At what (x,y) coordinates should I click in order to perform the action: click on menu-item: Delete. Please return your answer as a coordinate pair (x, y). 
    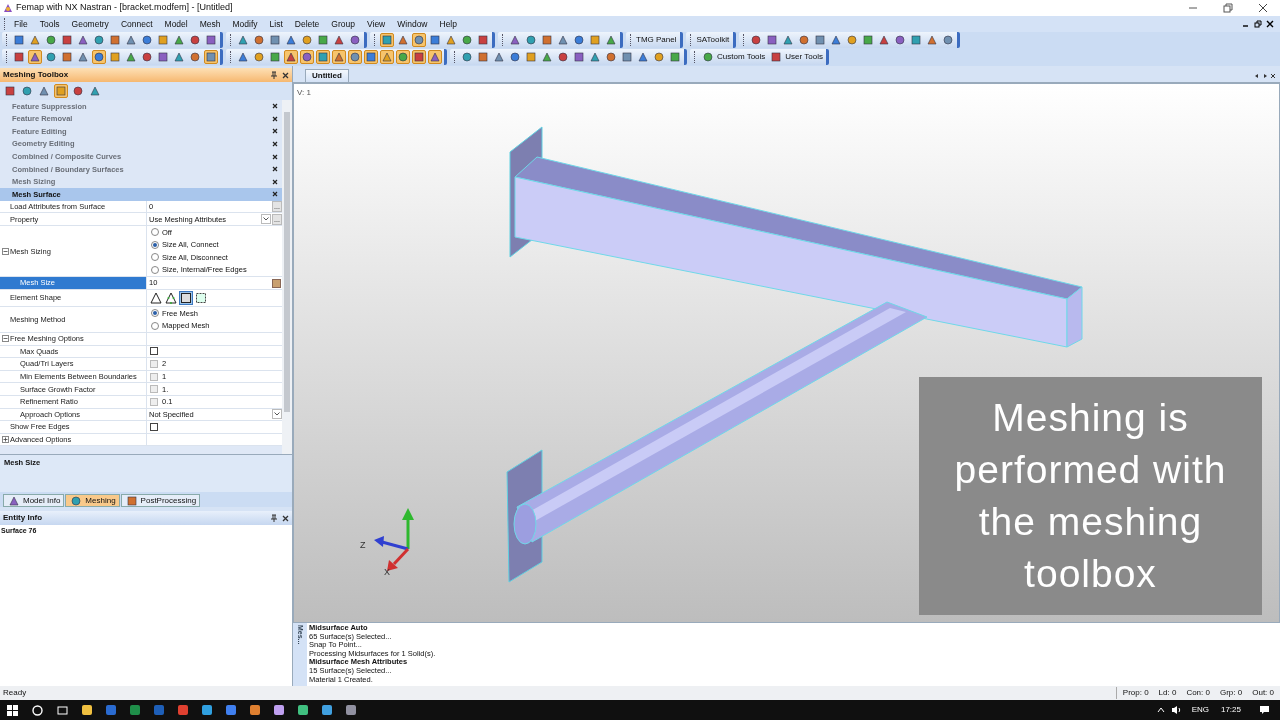
    Looking at the image, I should click on (307, 24).